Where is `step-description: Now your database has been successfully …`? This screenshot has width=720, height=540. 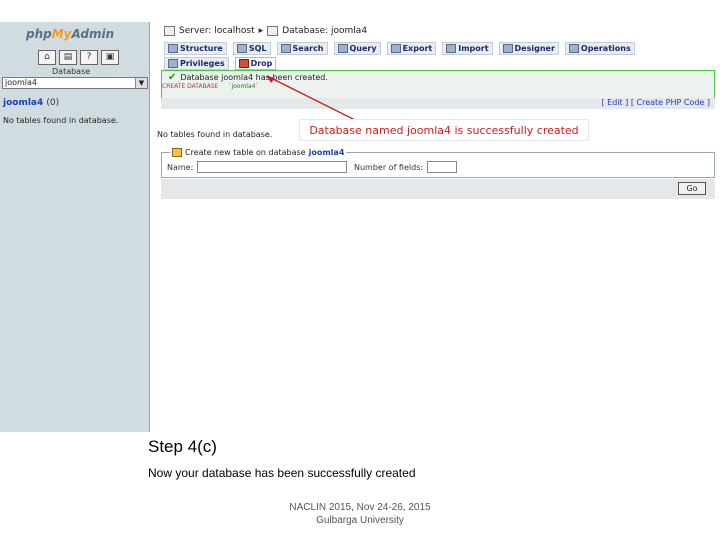
step-description: Now your database has been successfully … is located at coordinates (282, 473).